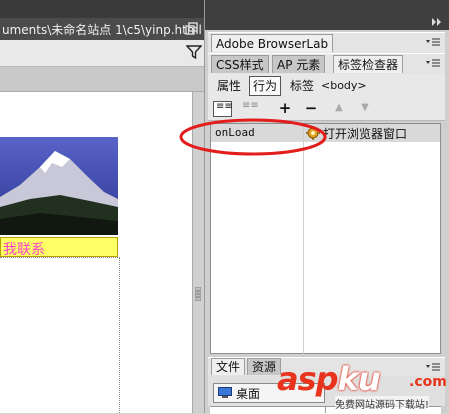 The image size is (449, 414). Describe the element at coordinates (240, 64) in the screenshot. I see `tab-css-styles: CSS样式` at that location.